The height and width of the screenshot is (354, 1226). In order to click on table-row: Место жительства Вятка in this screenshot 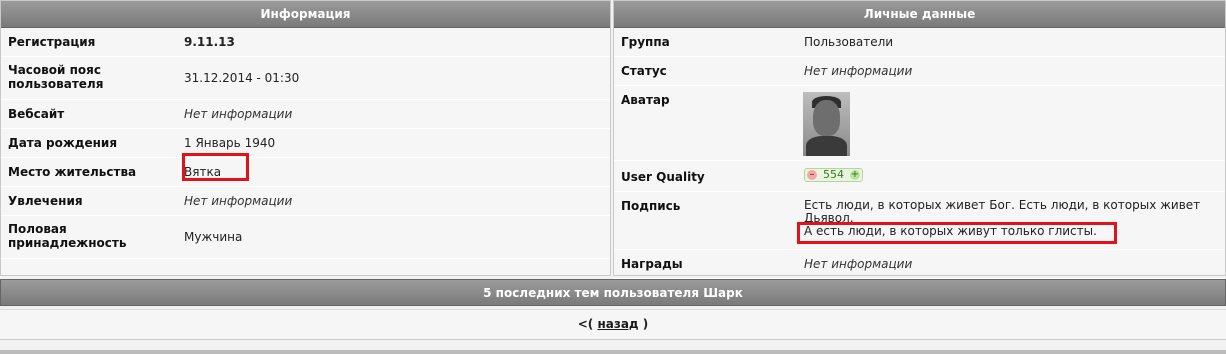, I will do `click(305, 172)`.